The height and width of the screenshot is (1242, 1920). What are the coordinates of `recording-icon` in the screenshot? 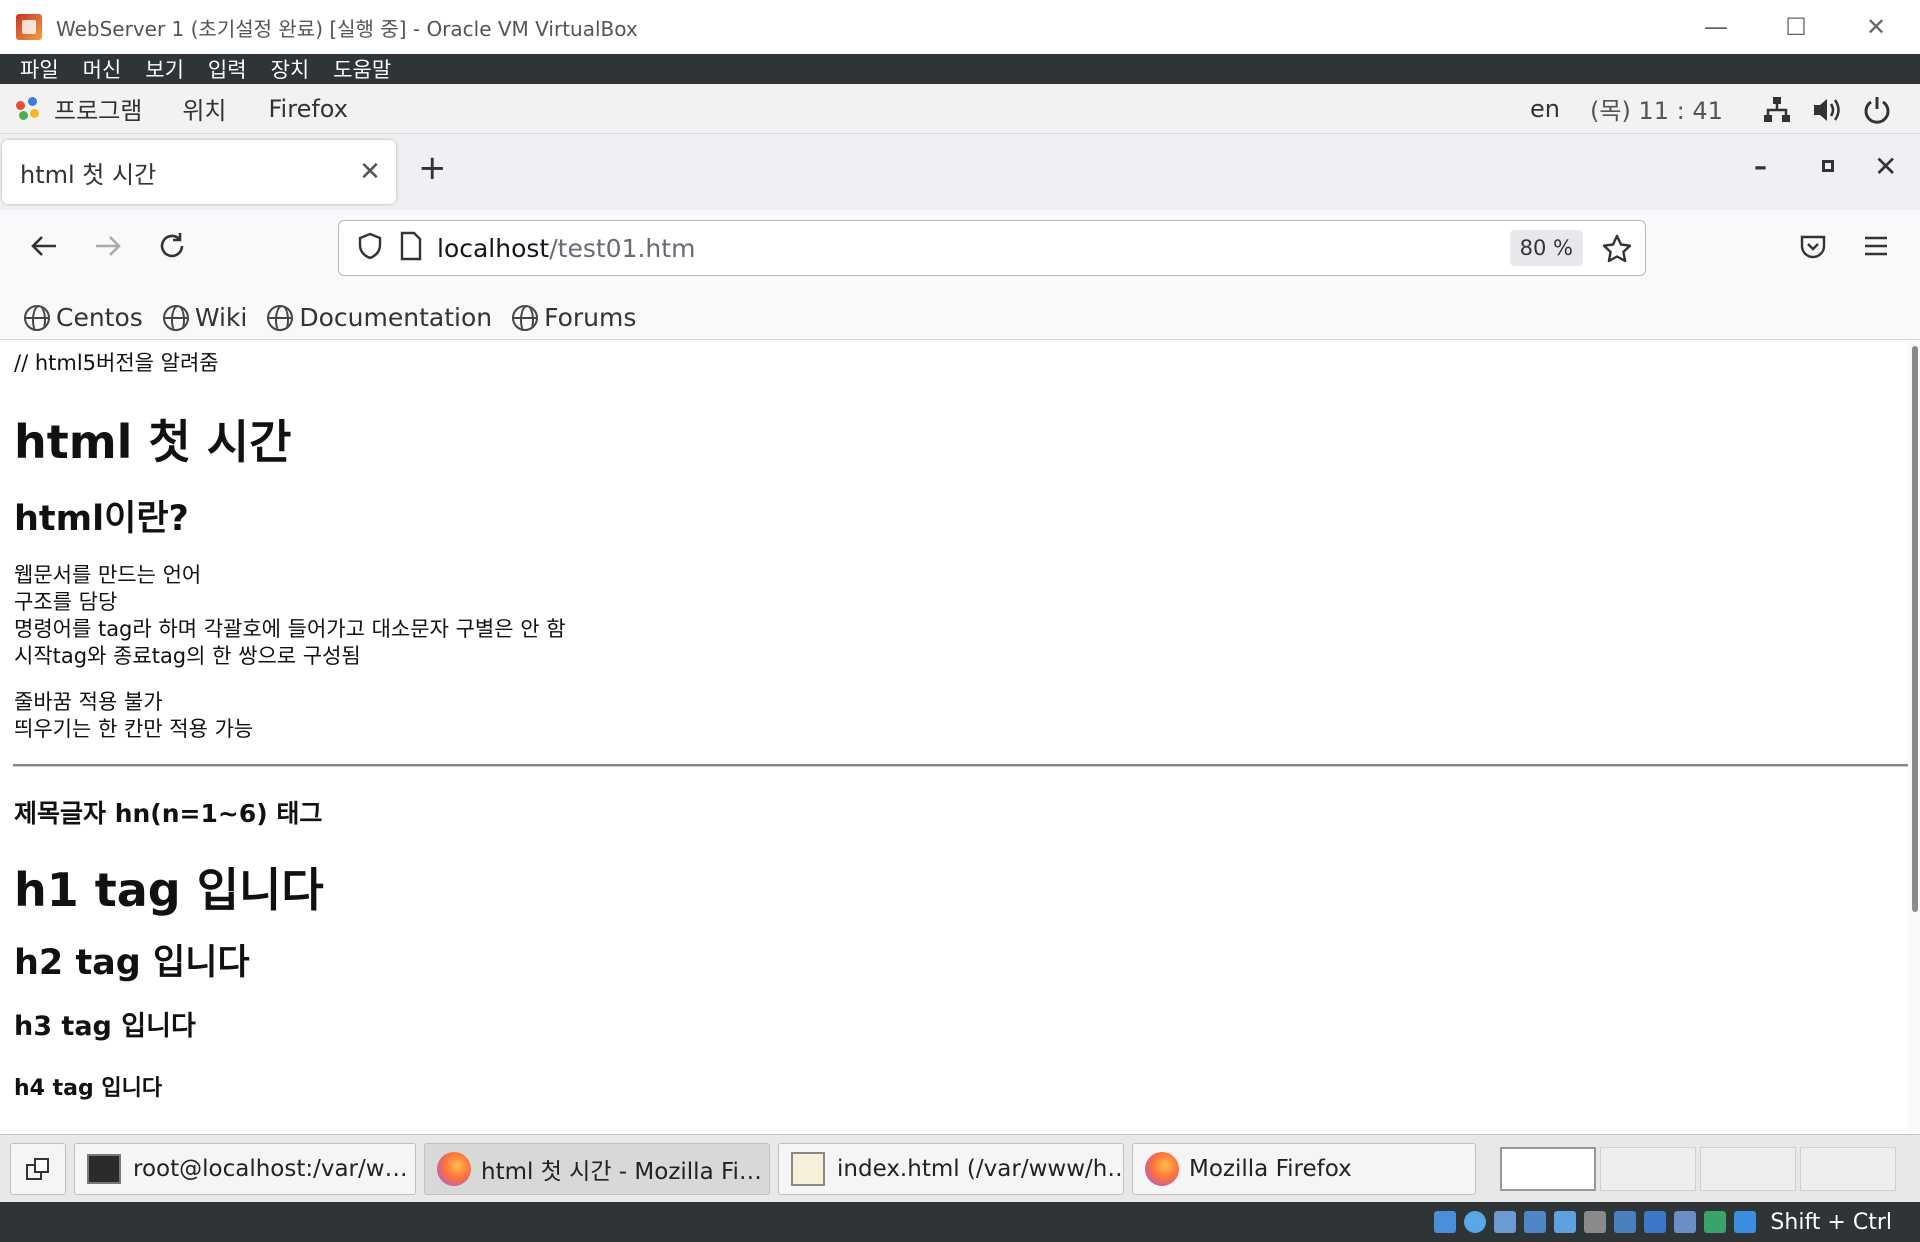 It's located at (1655, 1222).